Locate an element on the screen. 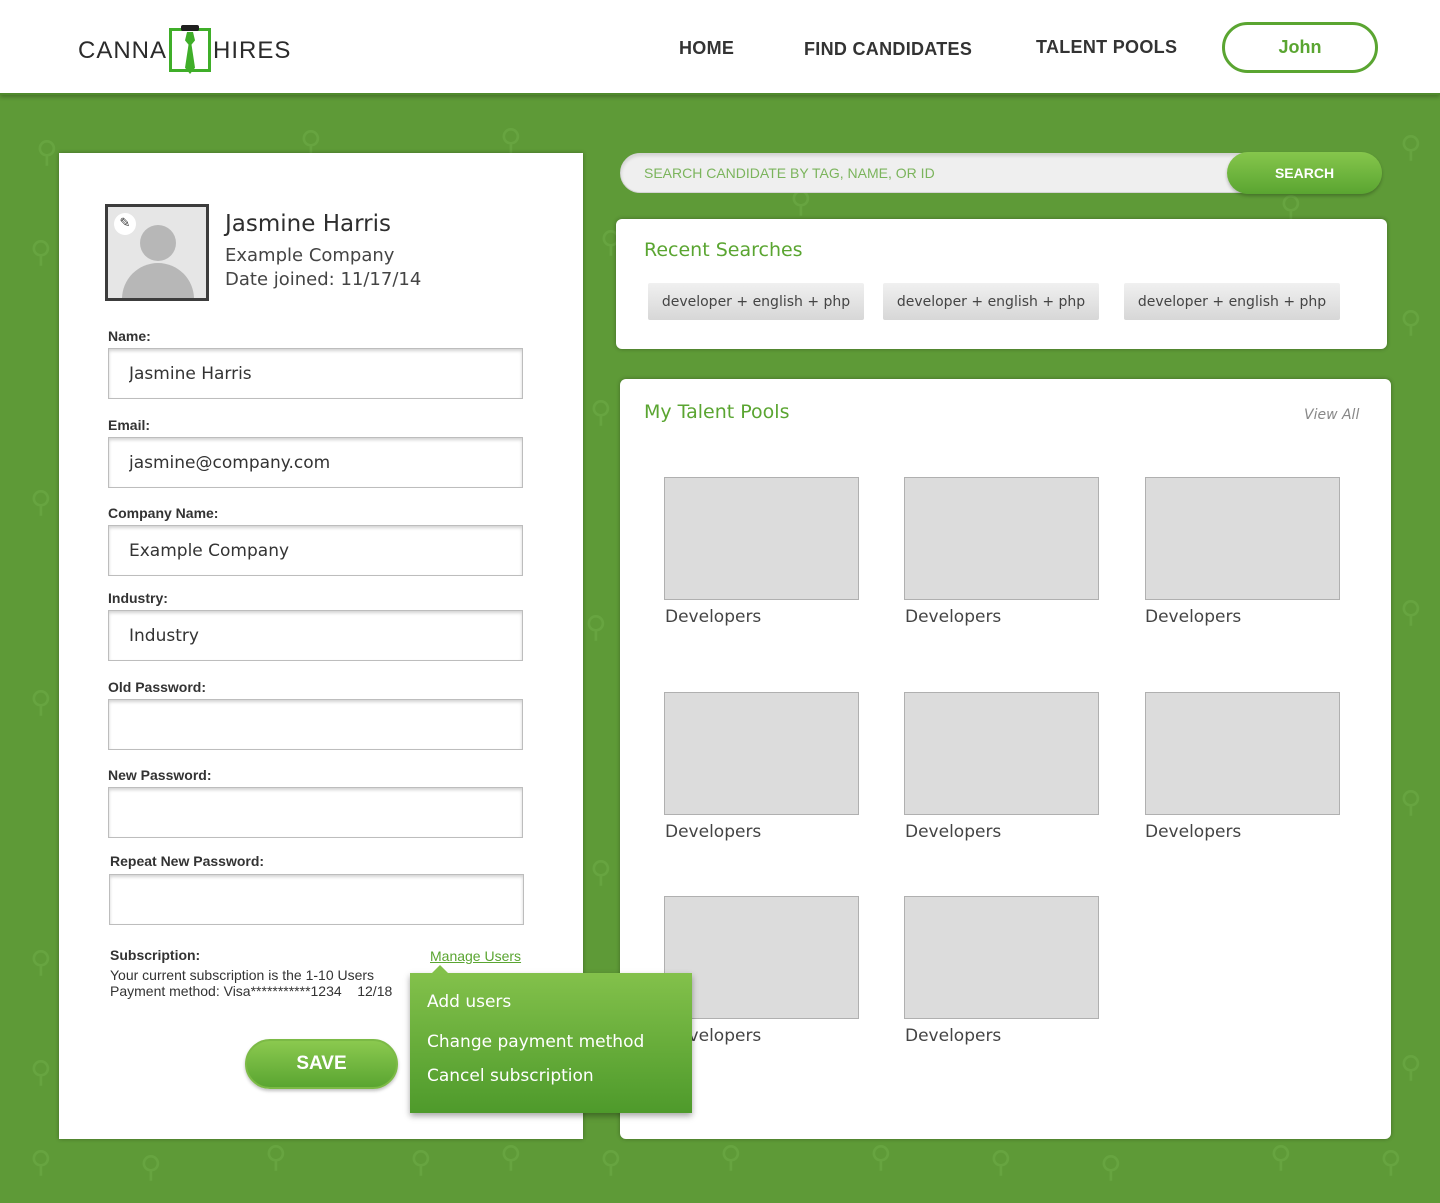 The height and width of the screenshot is (1203, 1440). name-input is located at coordinates (315, 373).